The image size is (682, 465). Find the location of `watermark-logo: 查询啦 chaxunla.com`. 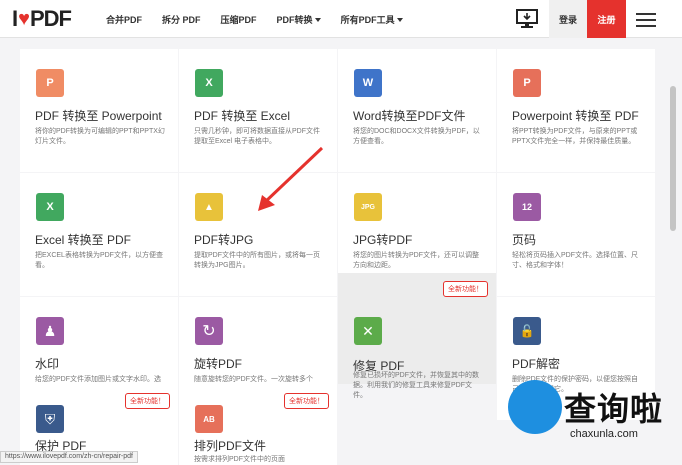

watermark-logo: 查询啦 chaxunla.com is located at coordinates (593, 416).